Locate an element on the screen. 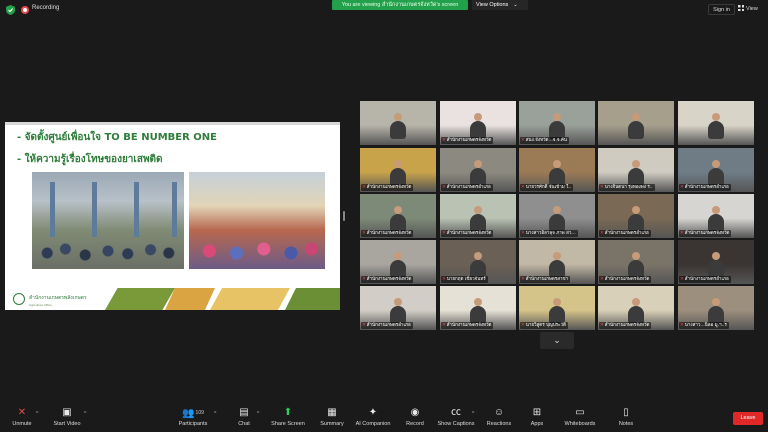  gallery-scroll-down-button: ⌄ is located at coordinates (557, 340).